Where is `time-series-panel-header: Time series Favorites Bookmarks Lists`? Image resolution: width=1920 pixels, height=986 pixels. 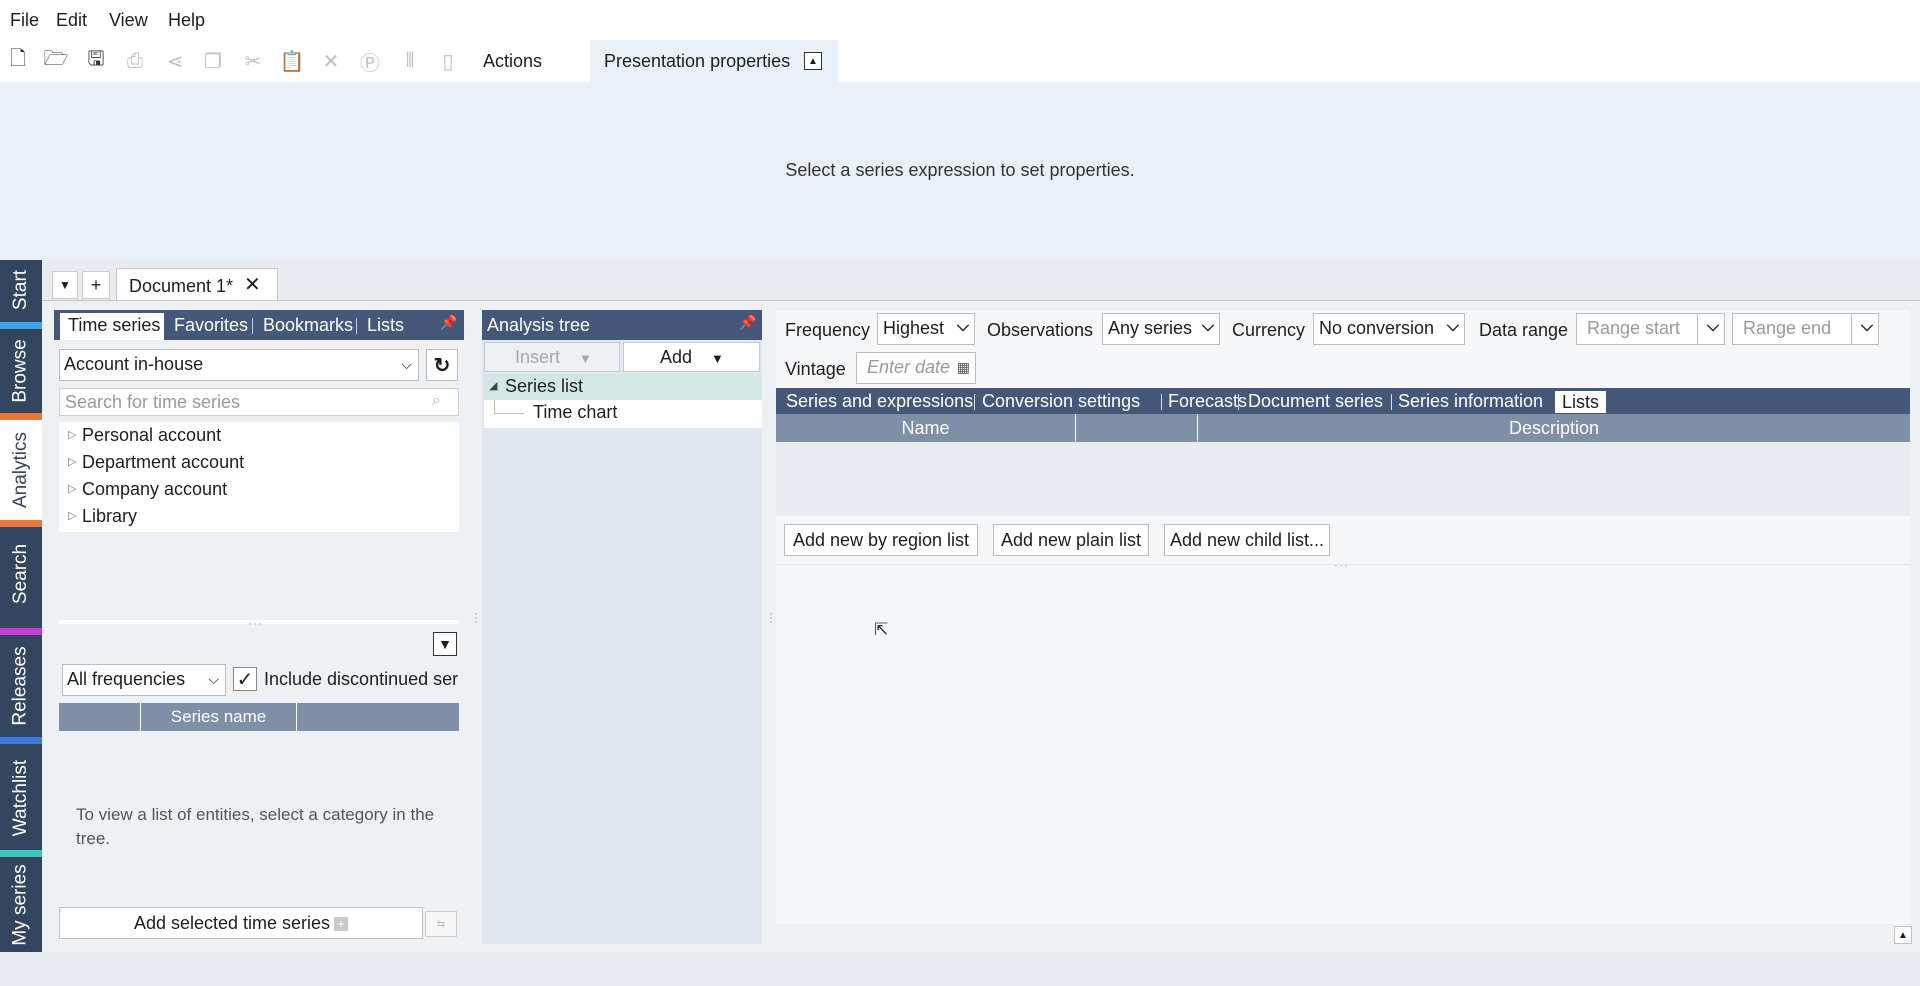
time-series-panel-header: Time series Favorites Bookmarks Lists is located at coordinates (259, 325).